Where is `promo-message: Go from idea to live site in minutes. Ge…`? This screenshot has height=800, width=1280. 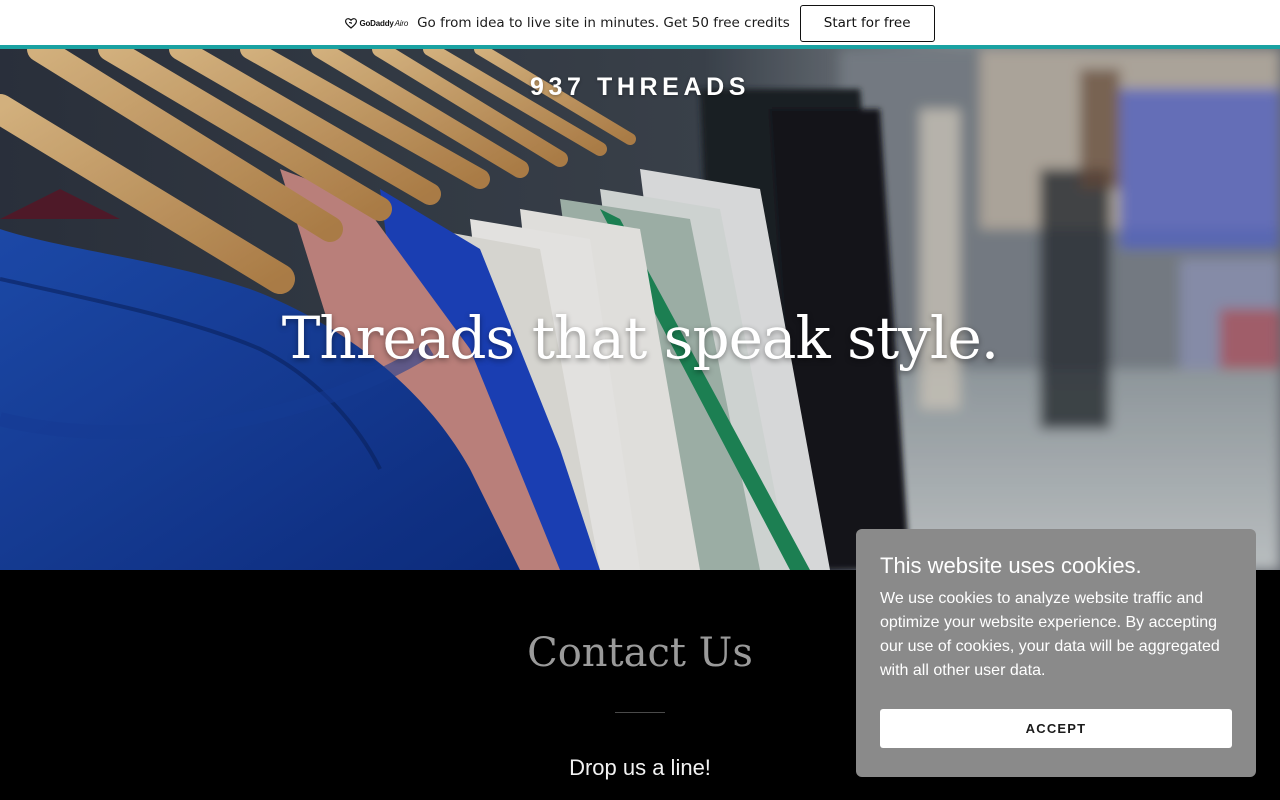
promo-message: Go from idea to live site in minutes. Ge… is located at coordinates (603, 23).